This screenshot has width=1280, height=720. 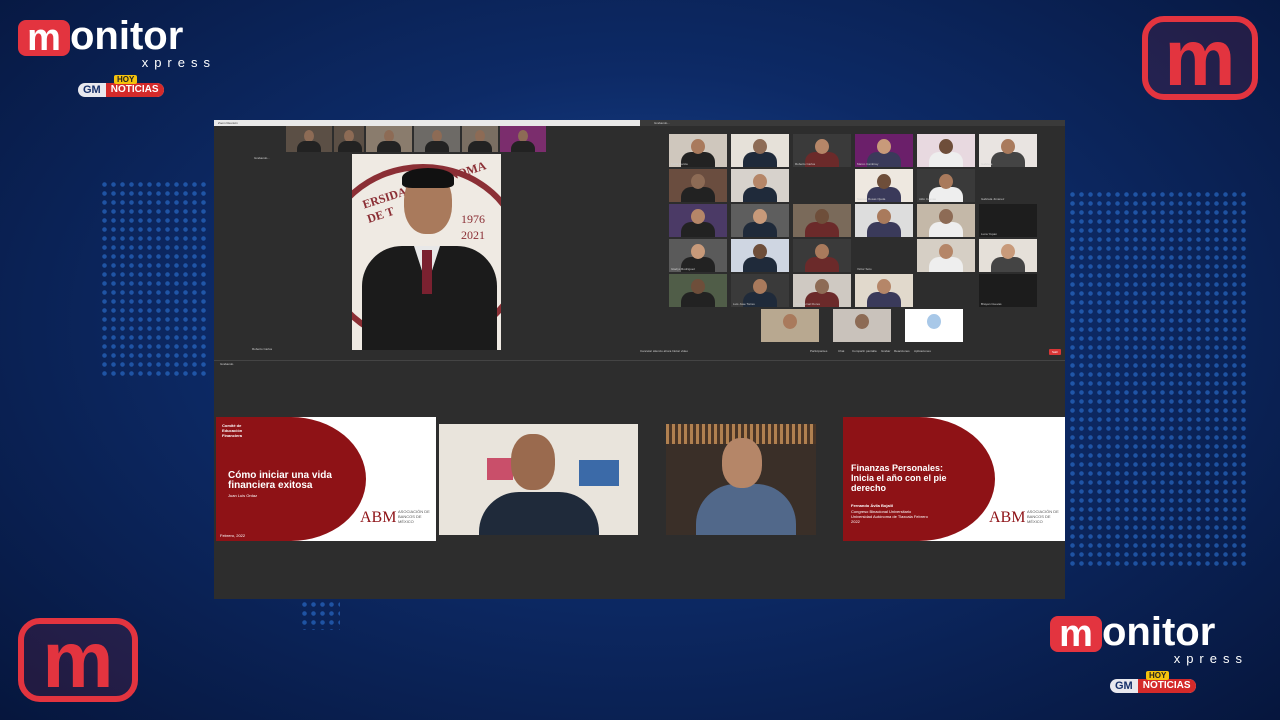 I want to click on panel-divider, so click(x=639, y=360).